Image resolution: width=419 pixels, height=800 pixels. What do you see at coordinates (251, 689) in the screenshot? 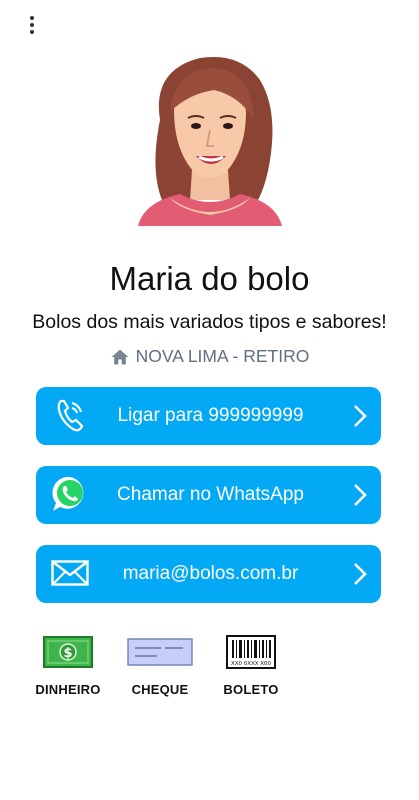
I see `payment-boleto-label: BOLETO` at bounding box center [251, 689].